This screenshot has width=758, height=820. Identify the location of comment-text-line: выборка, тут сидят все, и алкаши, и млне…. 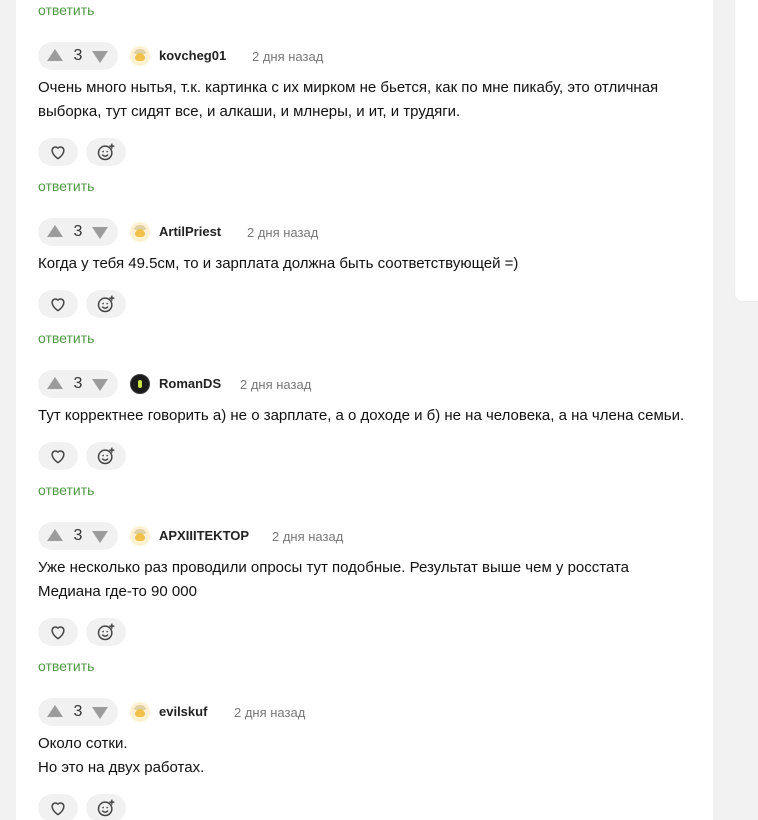
(249, 111).